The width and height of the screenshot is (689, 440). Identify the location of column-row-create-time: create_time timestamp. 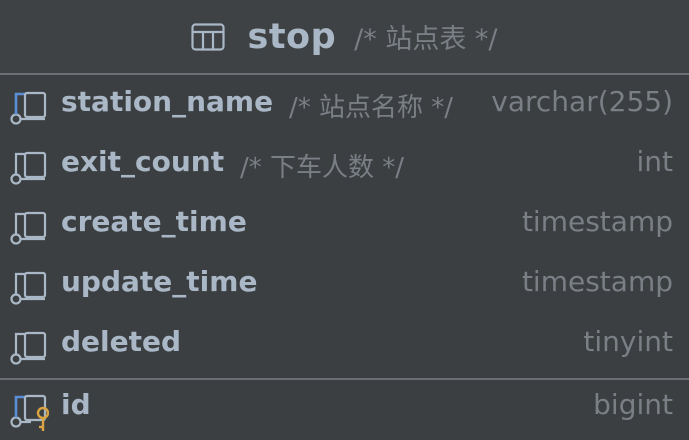
(344, 227).